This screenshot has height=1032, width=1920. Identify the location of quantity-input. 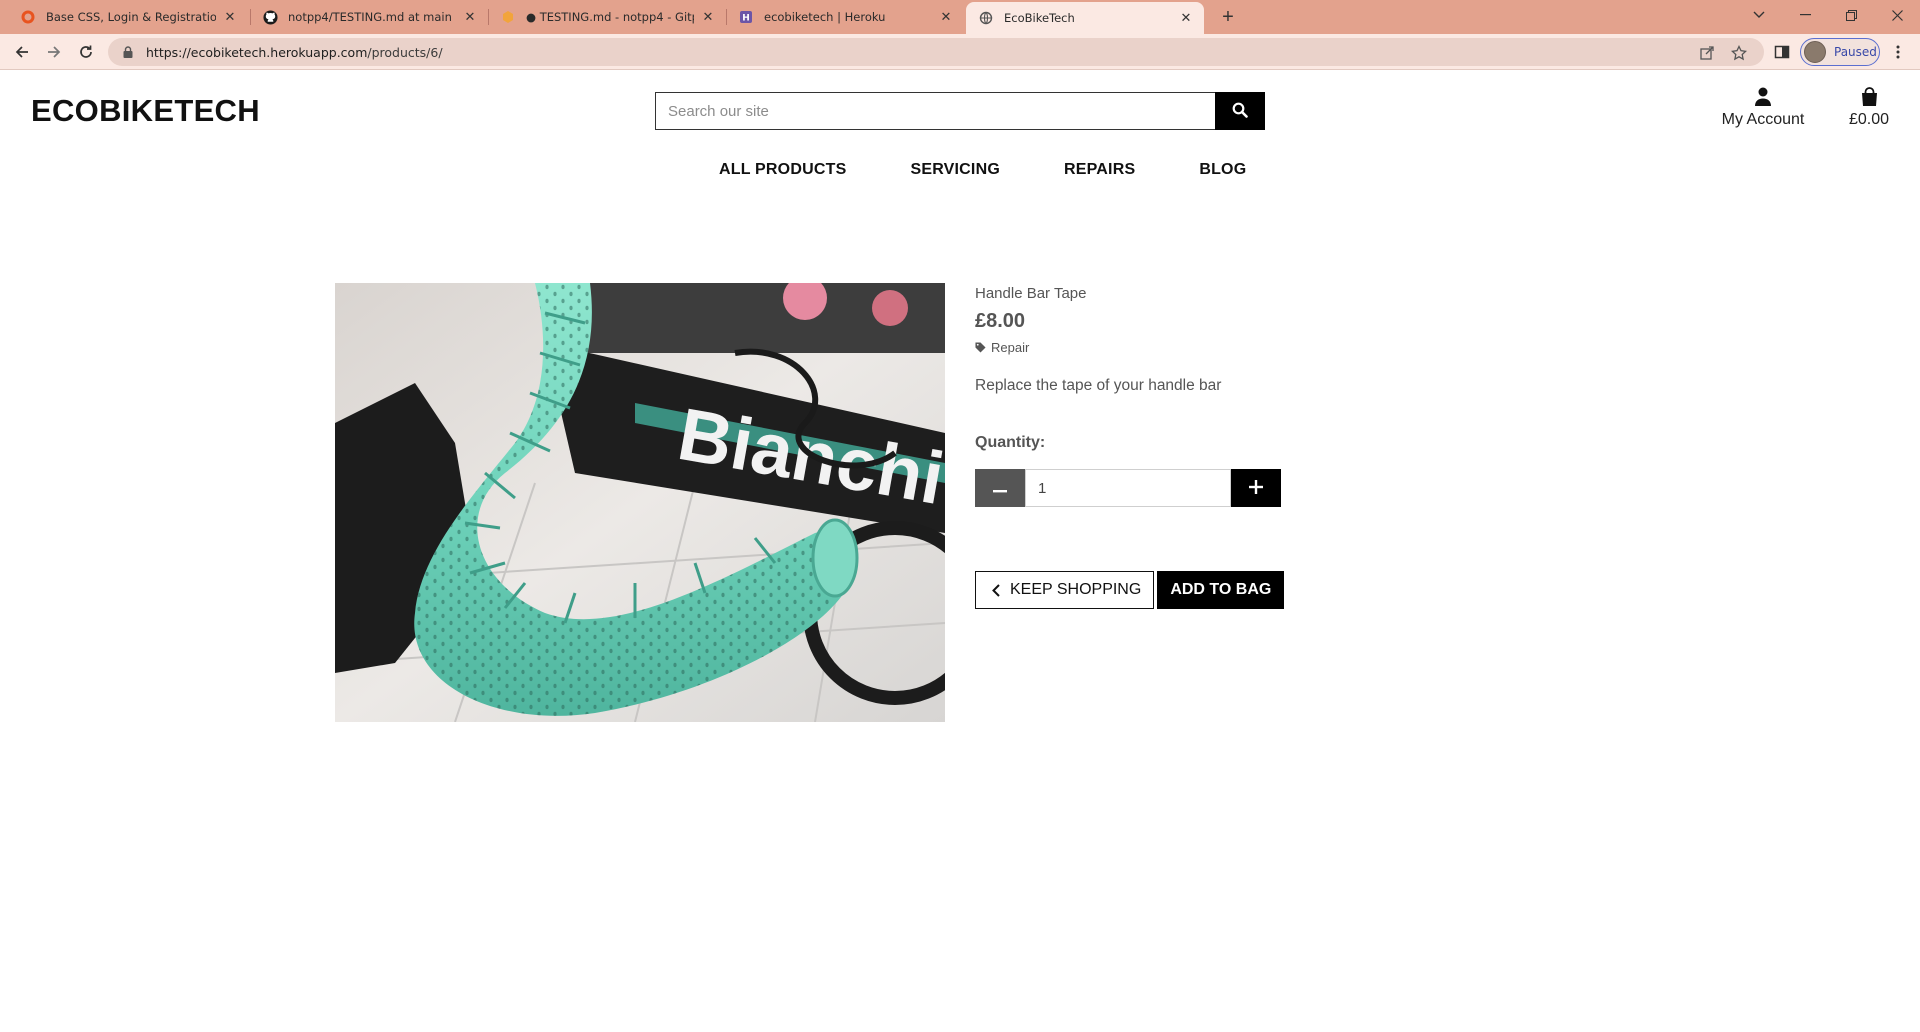
(1128, 488).